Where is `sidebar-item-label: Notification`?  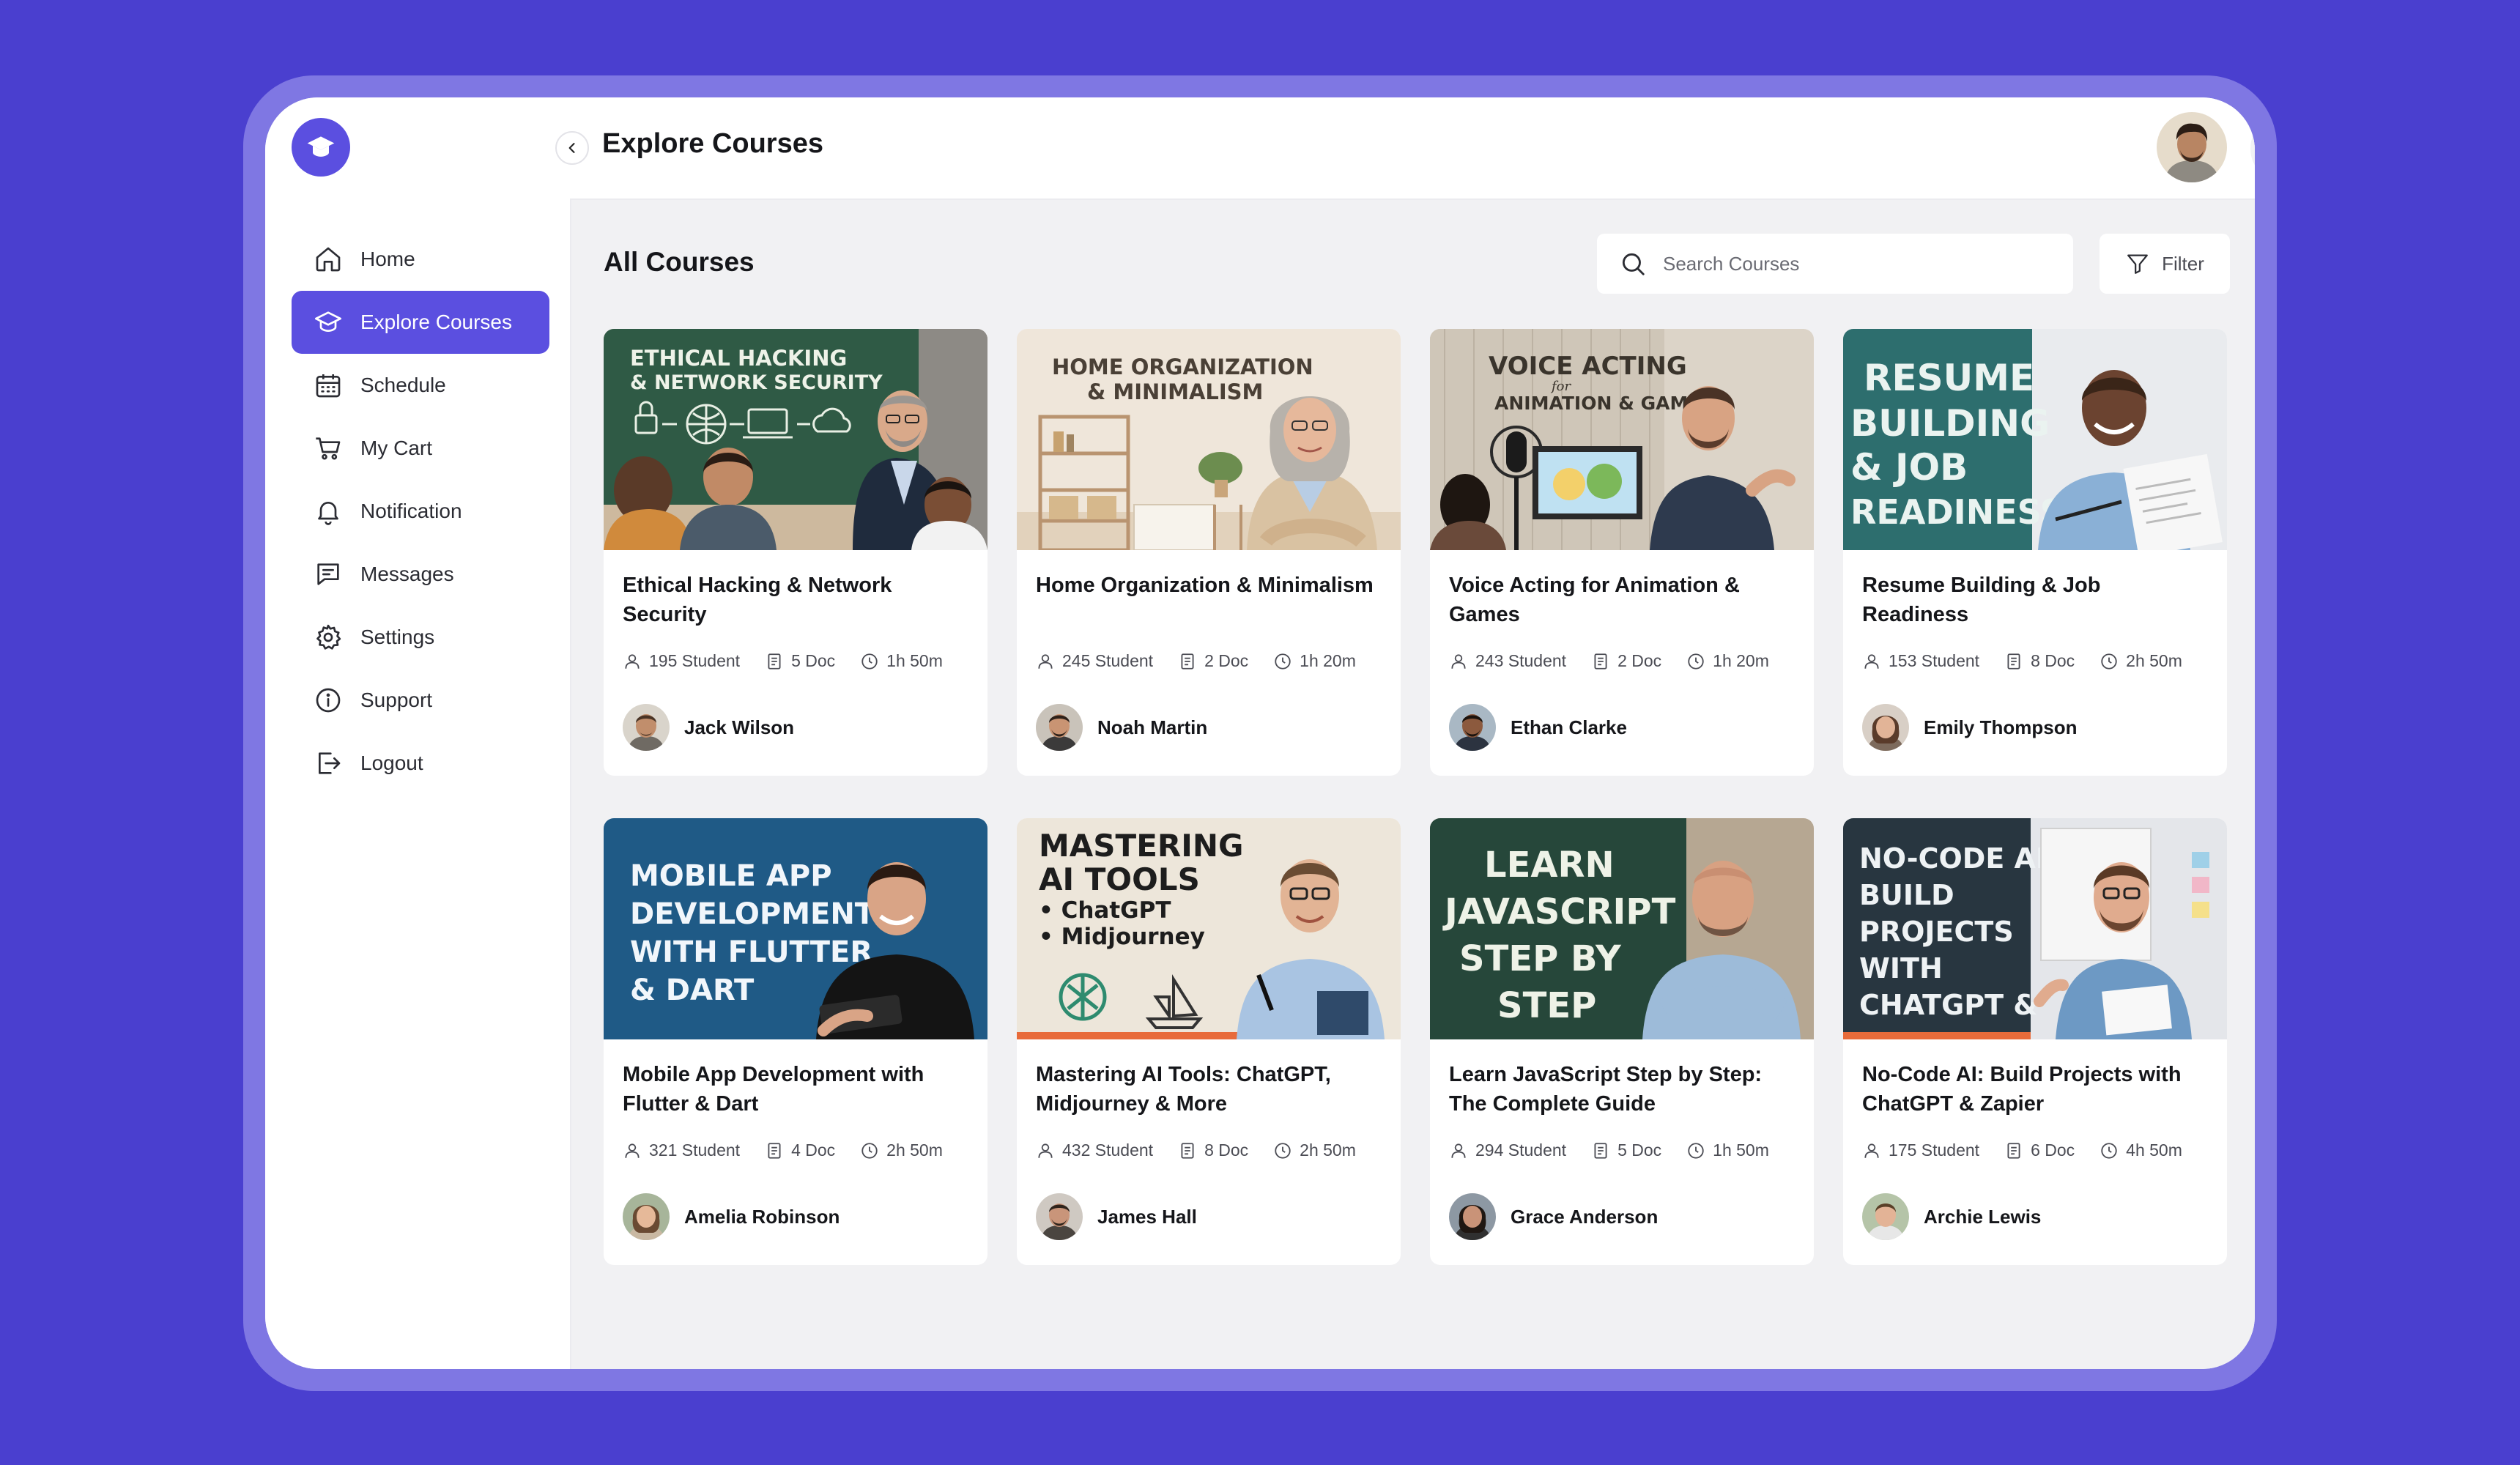 sidebar-item-label: Notification is located at coordinates (411, 511).